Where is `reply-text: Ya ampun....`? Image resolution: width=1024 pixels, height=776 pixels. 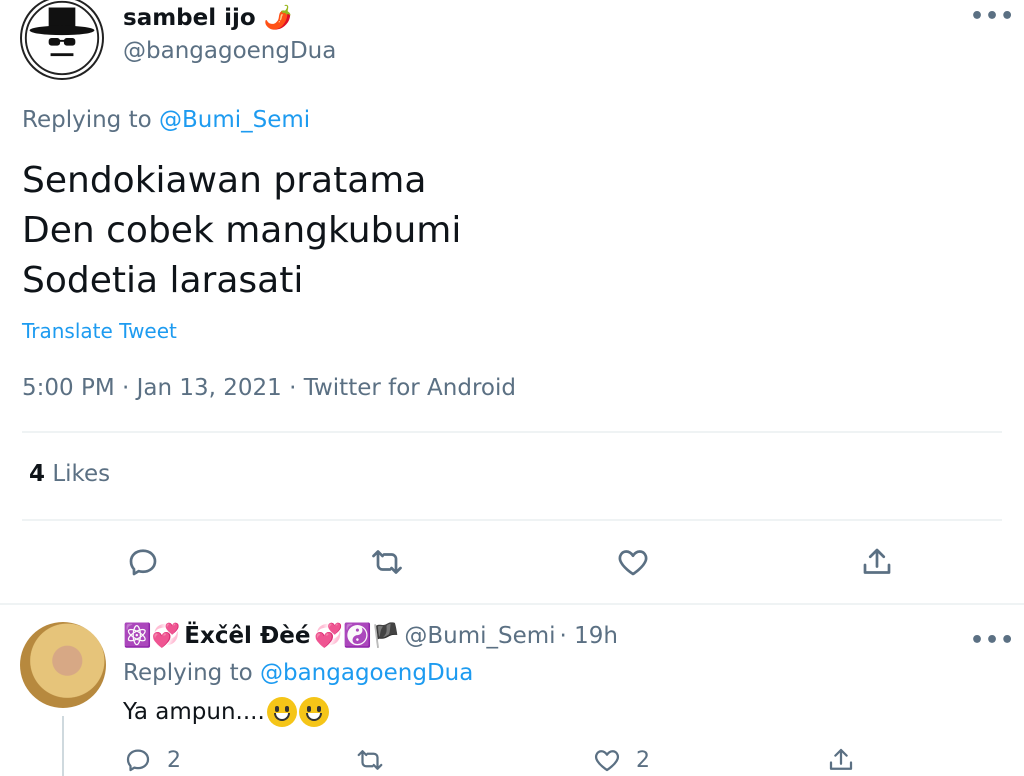
reply-text: Ya ampun.... is located at coordinates (226, 712).